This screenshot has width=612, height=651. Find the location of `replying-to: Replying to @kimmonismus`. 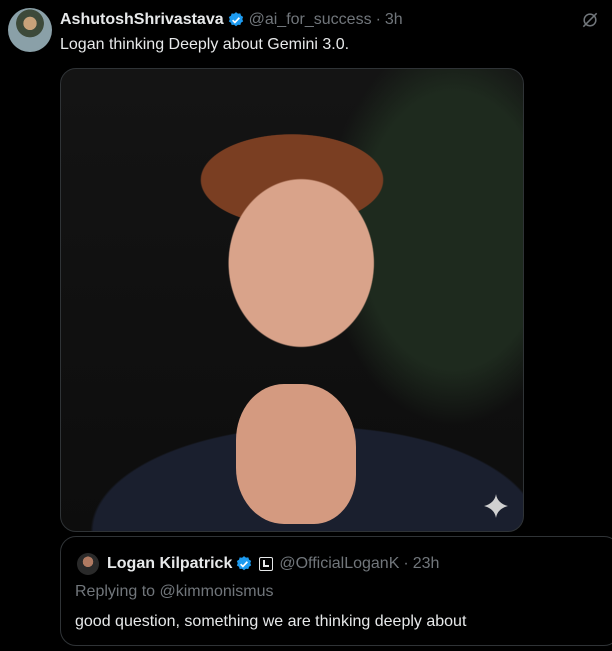

replying-to: Replying to @kimmonismus is located at coordinates (174, 592).